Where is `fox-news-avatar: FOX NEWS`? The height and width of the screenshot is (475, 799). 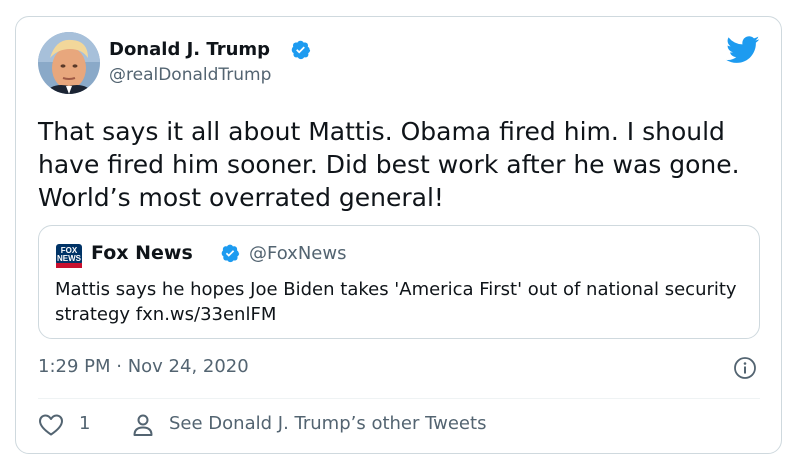
fox-news-avatar: FOX NEWS is located at coordinates (69, 256).